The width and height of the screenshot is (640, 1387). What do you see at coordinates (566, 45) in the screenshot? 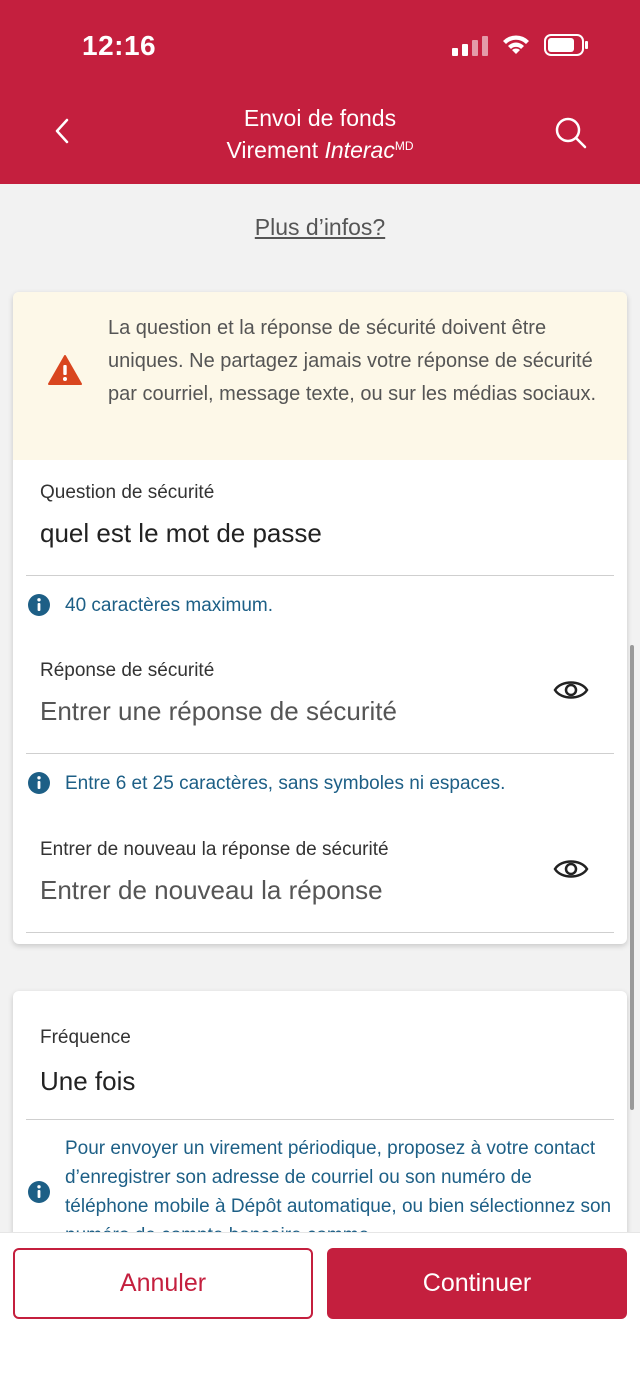
I see `battery-icon` at bounding box center [566, 45].